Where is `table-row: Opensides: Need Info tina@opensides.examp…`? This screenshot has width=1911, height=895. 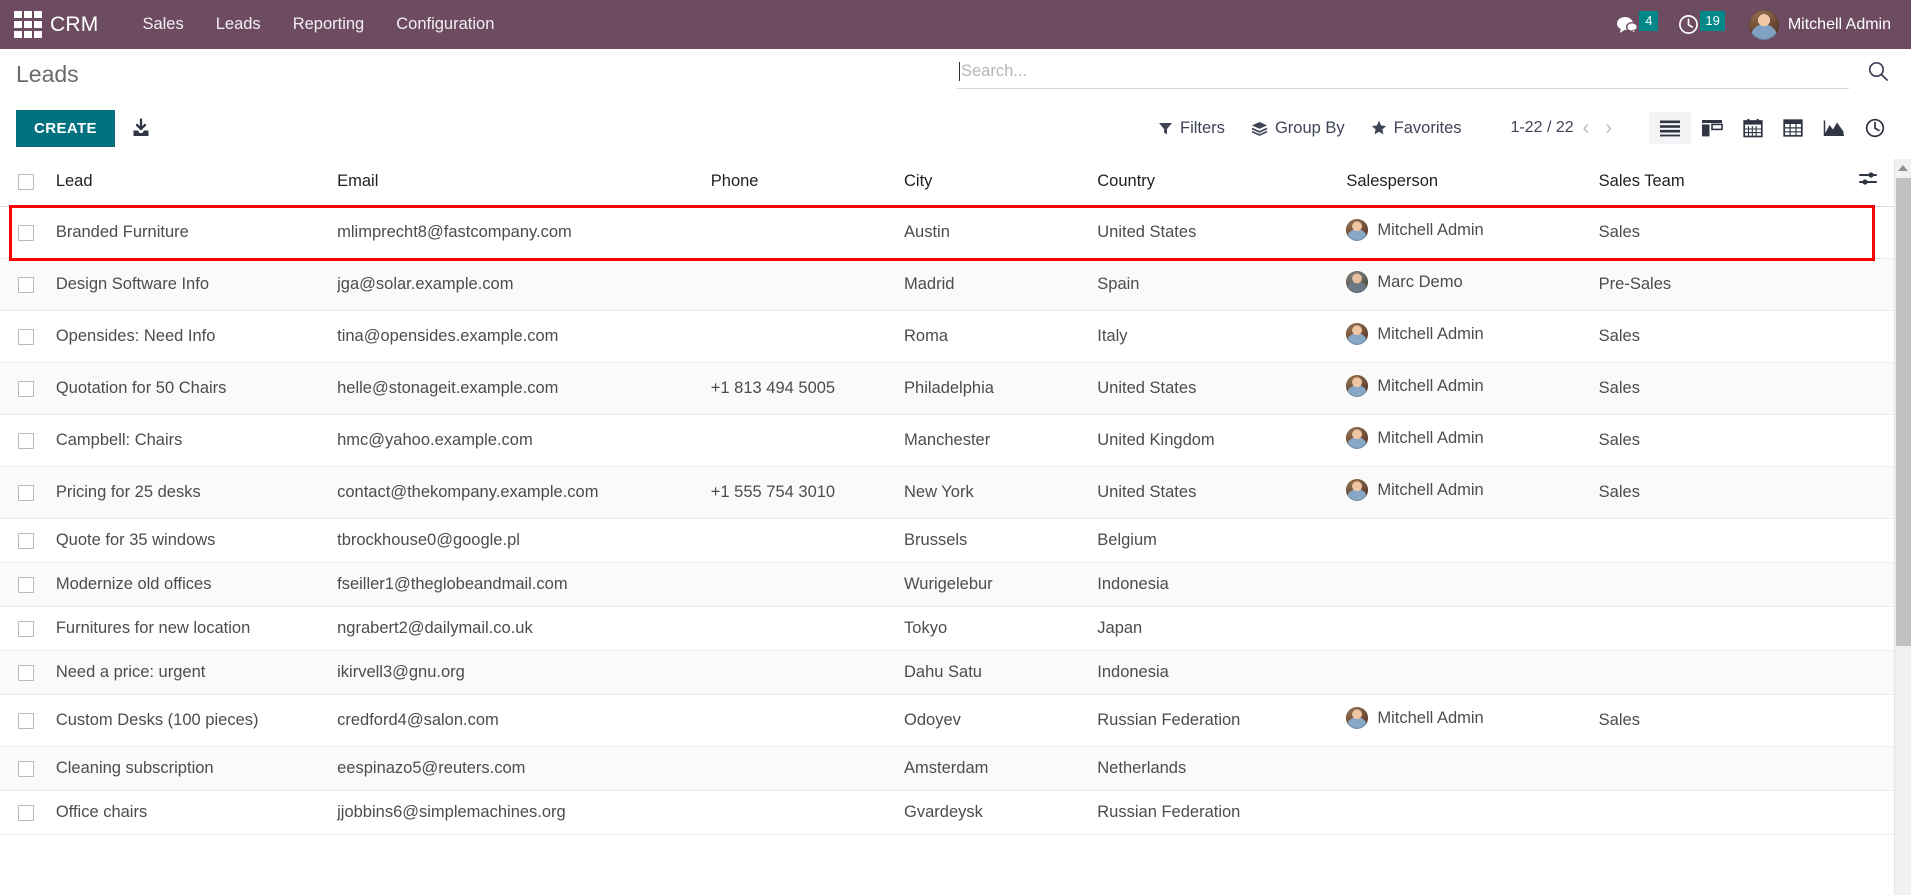
table-row: Opensides: Need Info tina@opensides.examp… is located at coordinates (947, 336).